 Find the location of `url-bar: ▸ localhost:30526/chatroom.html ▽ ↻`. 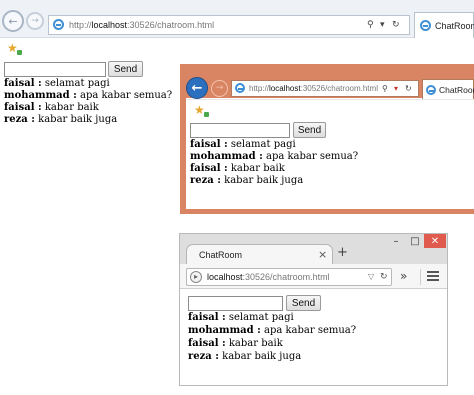

url-bar: ▸ localhost:30526/chatroom.html ▽ ↻ is located at coordinates (289, 277).